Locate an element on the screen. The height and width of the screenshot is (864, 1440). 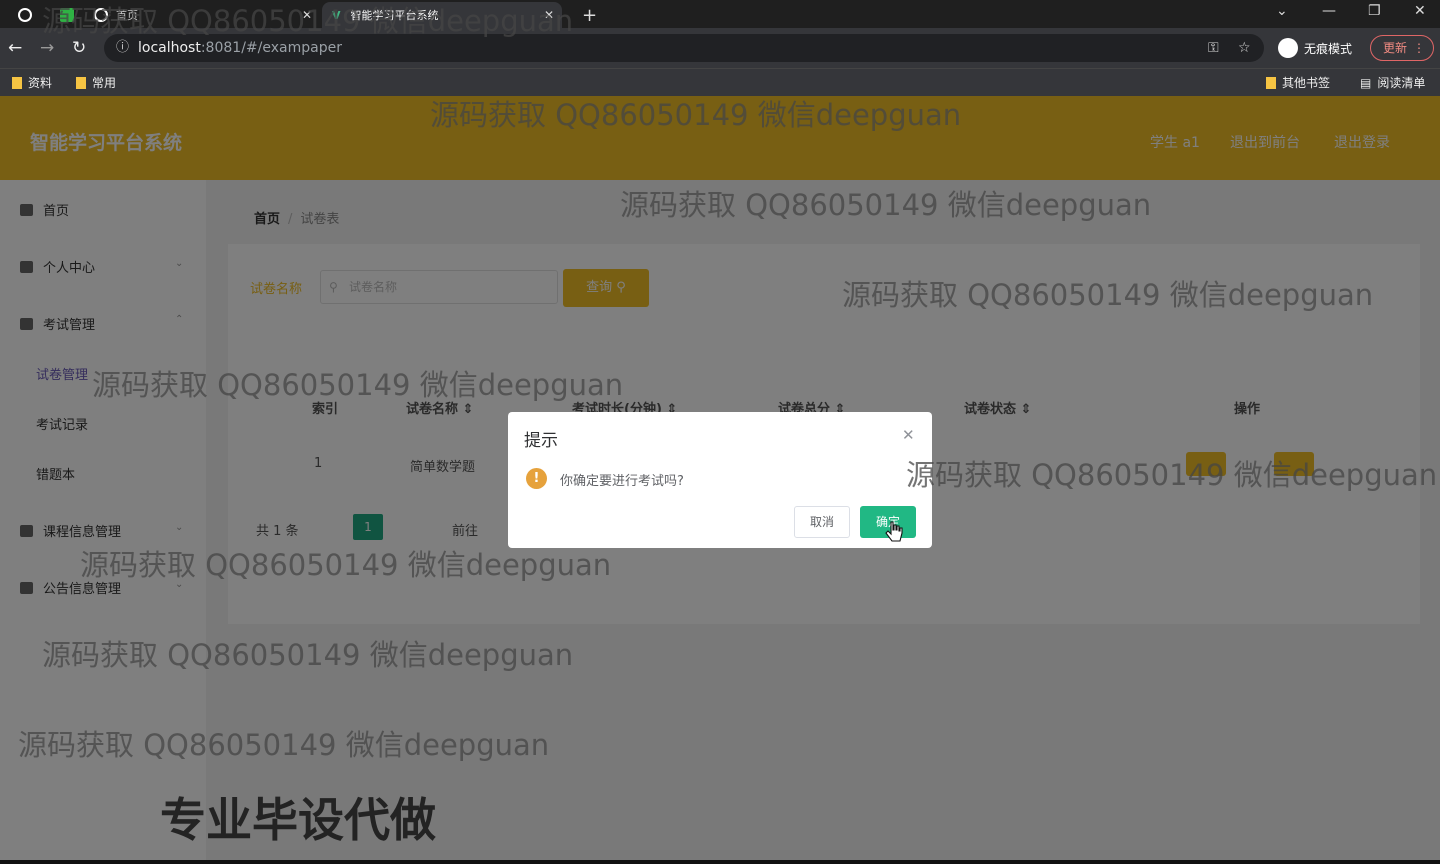
incognito-icon is located at coordinates (1288, 48).